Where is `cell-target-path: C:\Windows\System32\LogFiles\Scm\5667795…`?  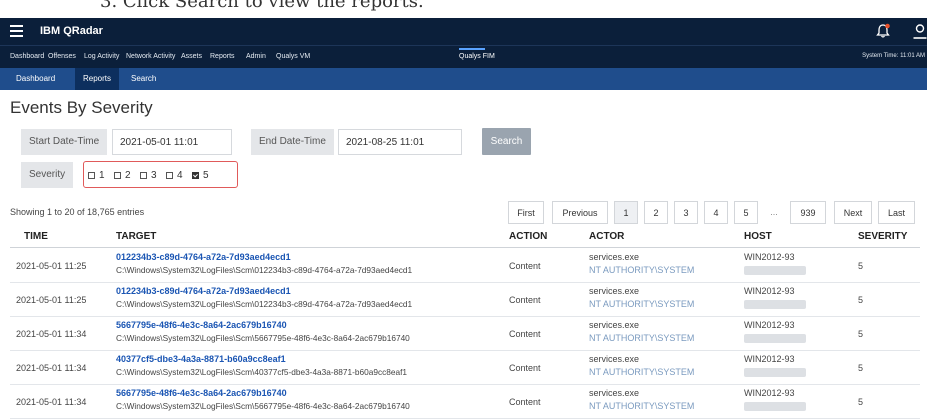
cell-target-path: C:\Windows\System32\LogFiles\Scm\5667795… is located at coordinates (263, 406).